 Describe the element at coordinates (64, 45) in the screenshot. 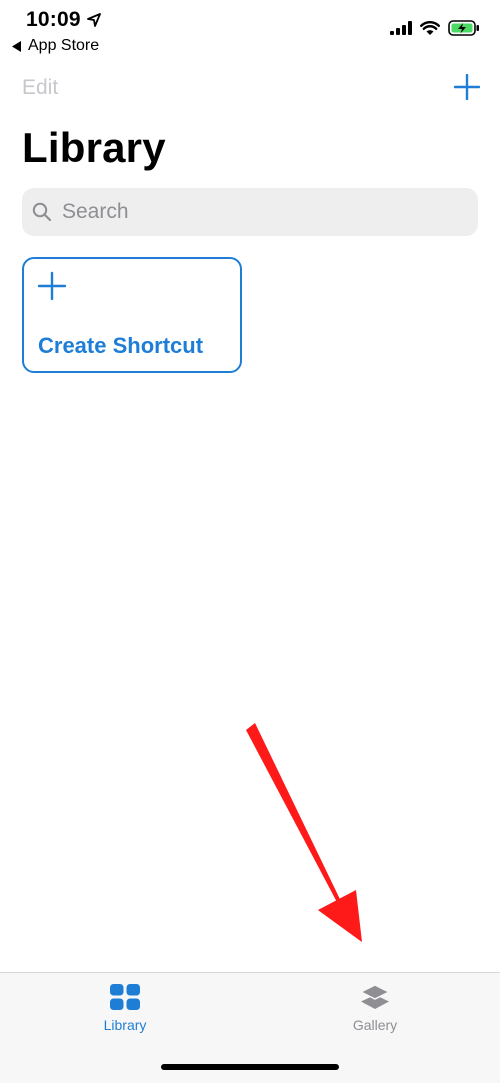

I see `back-label: App Store` at that location.